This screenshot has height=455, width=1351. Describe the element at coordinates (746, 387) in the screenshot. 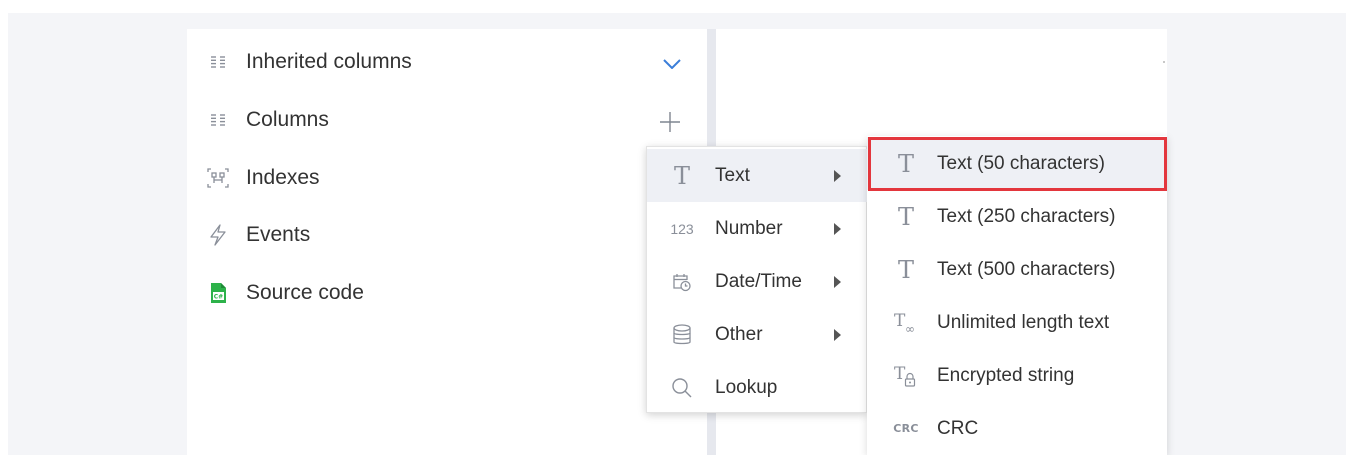

I see `menu-item-label: Lookup` at that location.